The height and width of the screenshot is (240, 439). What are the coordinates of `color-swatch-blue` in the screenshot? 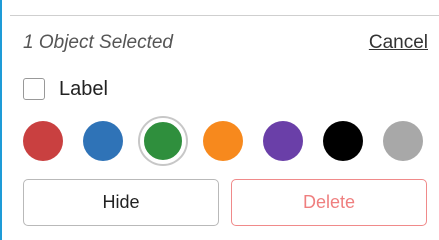 It's located at (103, 141).